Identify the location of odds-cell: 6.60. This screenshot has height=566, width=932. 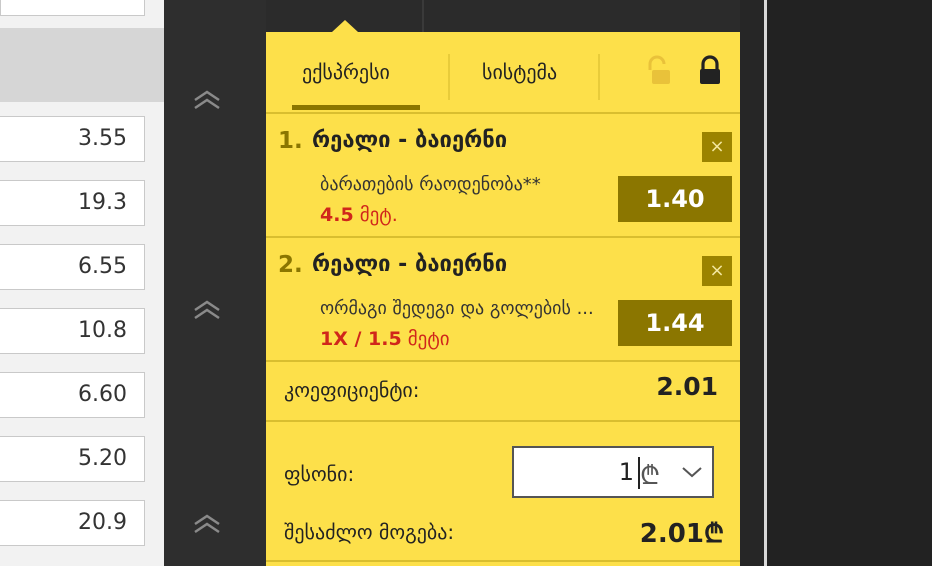
(72, 395).